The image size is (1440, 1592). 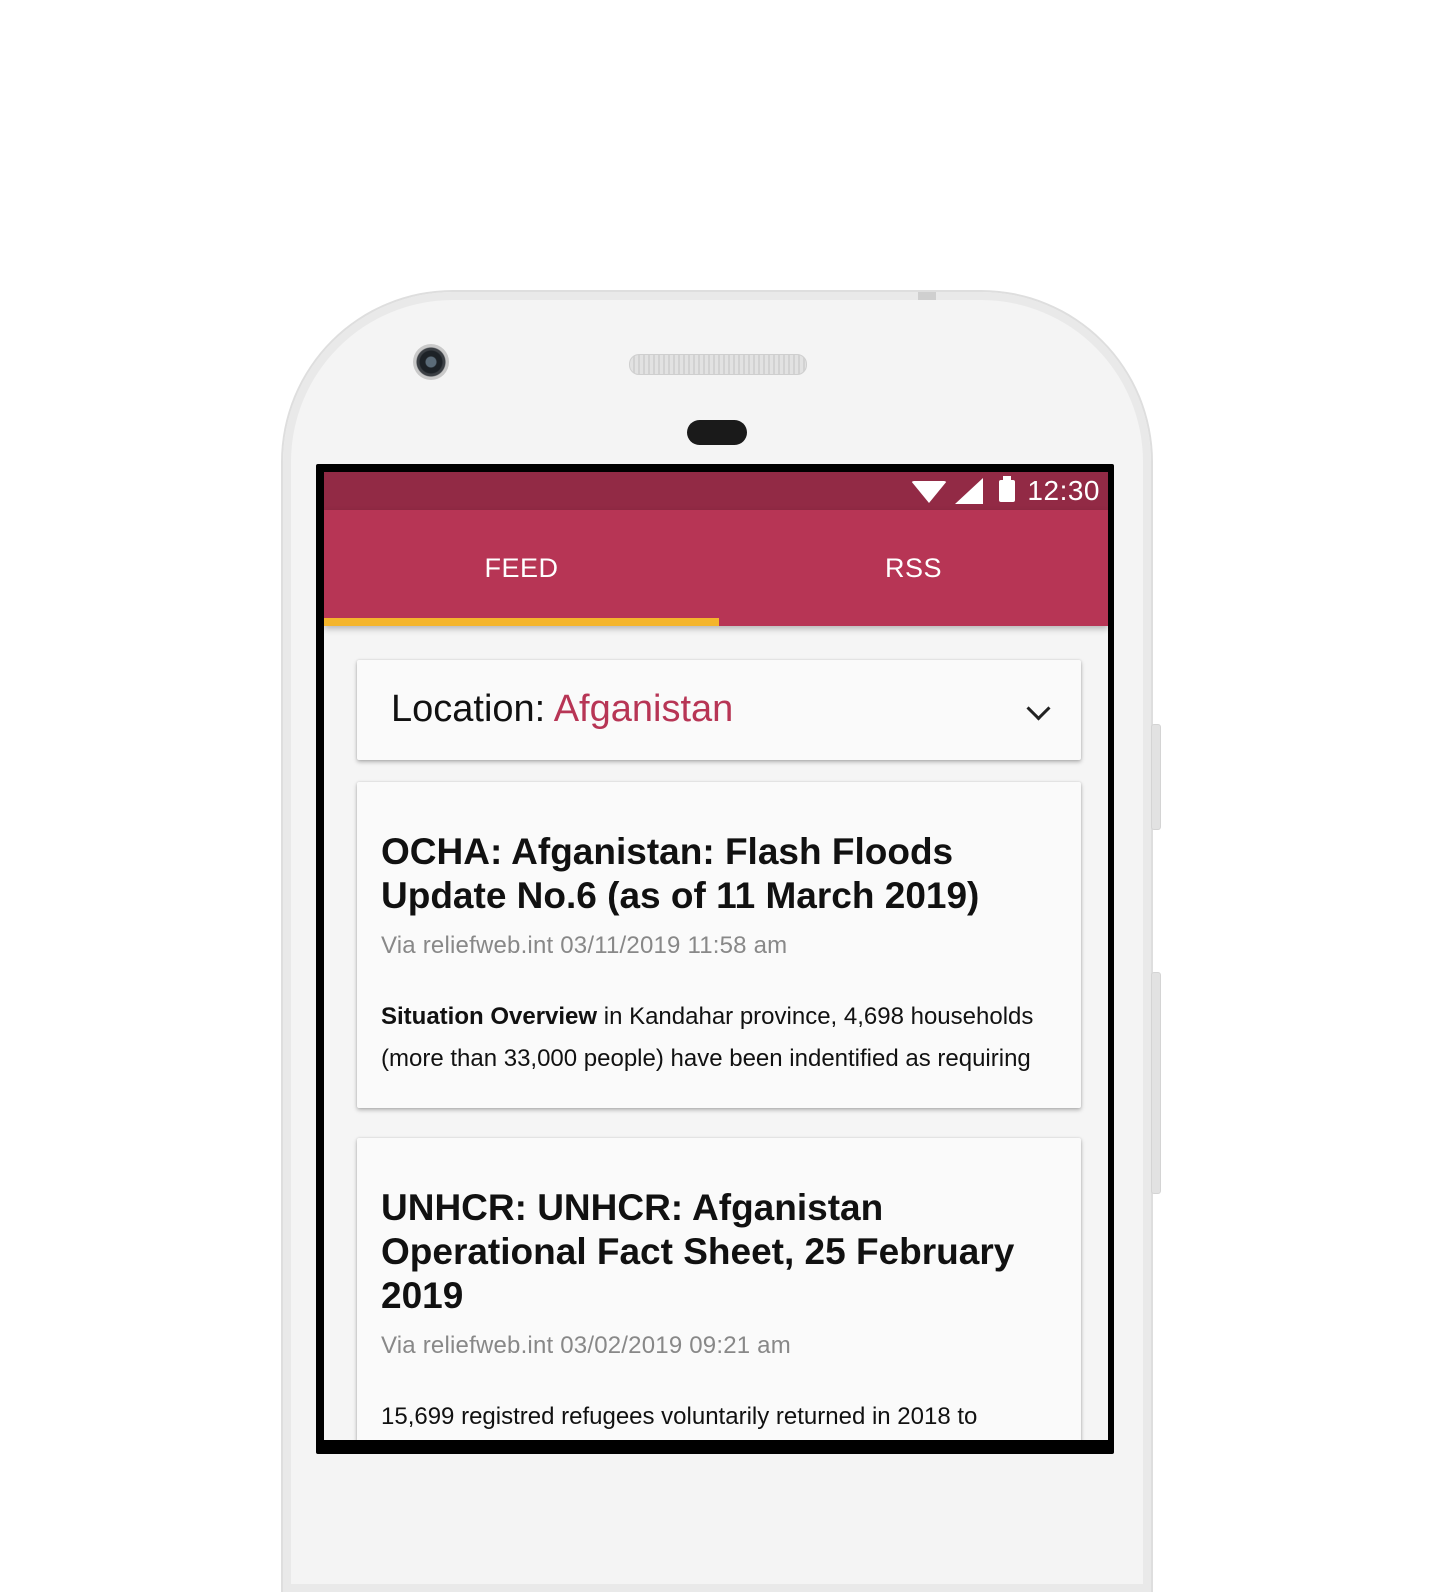 I want to click on tab-bar: FEED RSS, so click(x=716, y=568).